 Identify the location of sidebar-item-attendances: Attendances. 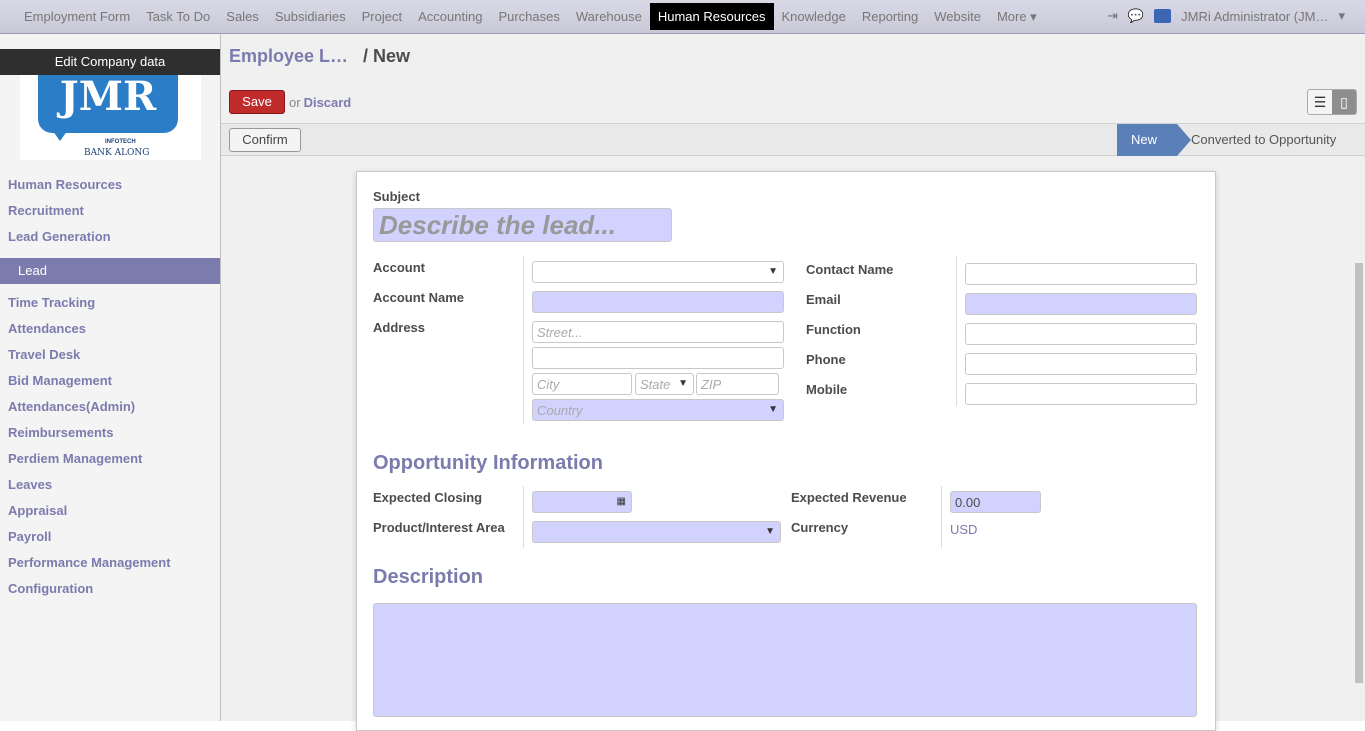
(110, 329).